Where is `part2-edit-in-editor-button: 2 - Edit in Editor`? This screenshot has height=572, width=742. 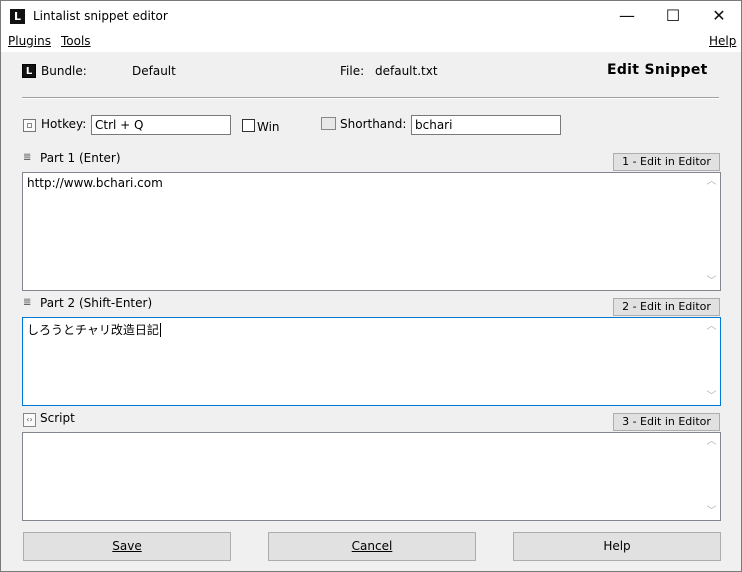
part2-edit-in-editor-button: 2 - Edit in Editor is located at coordinates (666, 307).